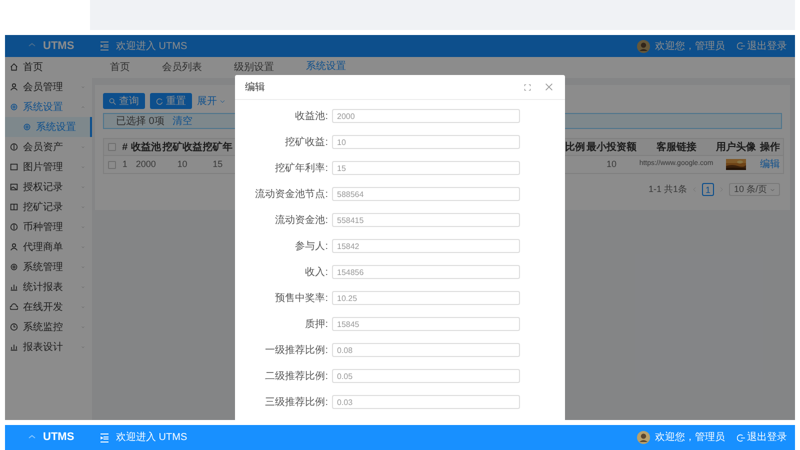 The height and width of the screenshot is (450, 800). What do you see at coordinates (296, 351) in the screenshot?
I see `field-label: 一级推荐比例:` at bounding box center [296, 351].